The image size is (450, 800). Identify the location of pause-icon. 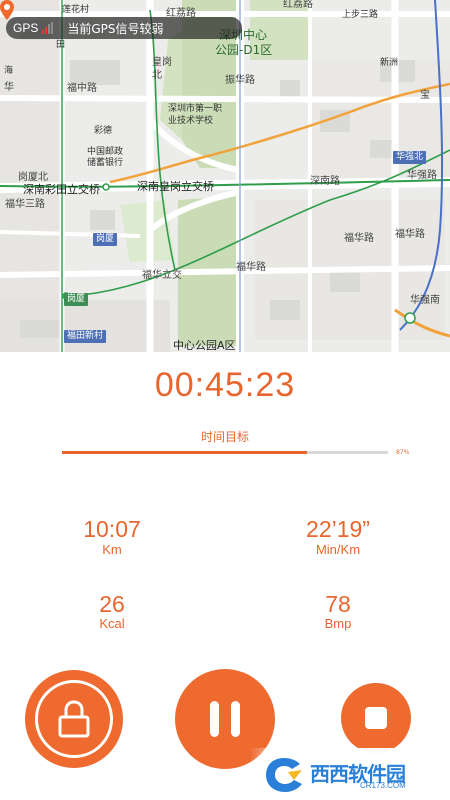
(225, 719).